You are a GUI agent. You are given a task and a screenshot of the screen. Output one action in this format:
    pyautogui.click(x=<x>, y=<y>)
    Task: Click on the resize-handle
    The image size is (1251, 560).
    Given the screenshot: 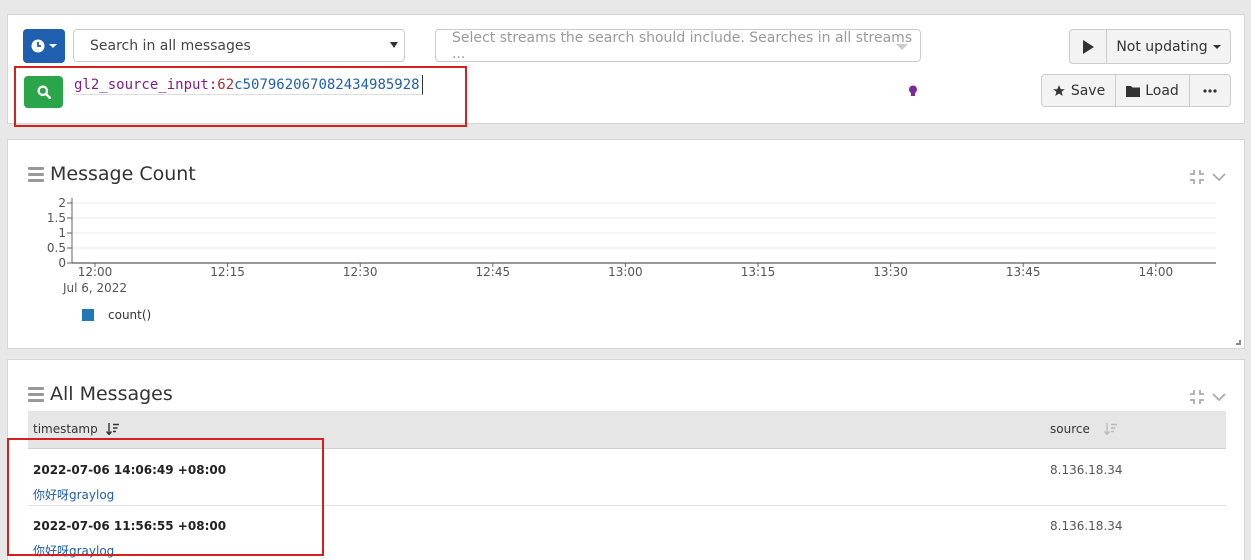 What is the action you would take?
    pyautogui.click(x=1238, y=342)
    